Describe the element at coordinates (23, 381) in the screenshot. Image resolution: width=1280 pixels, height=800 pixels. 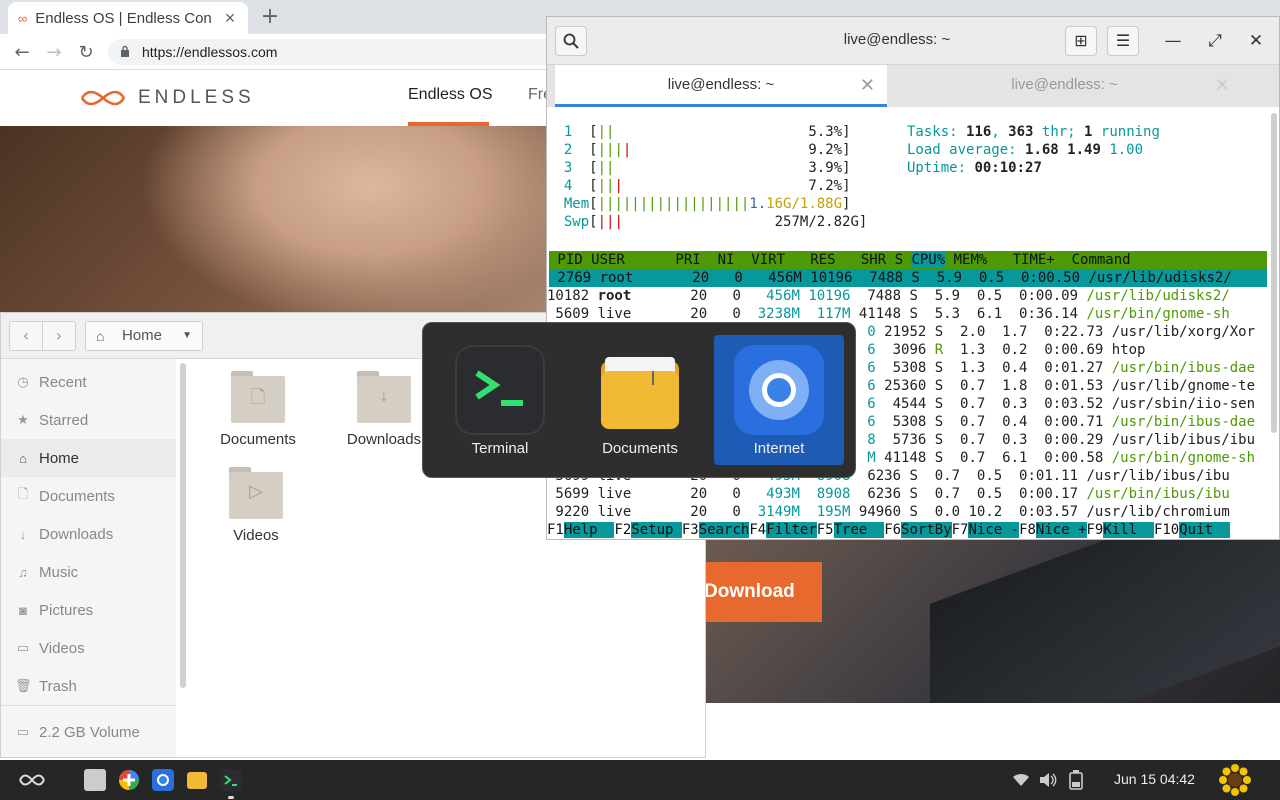
I see `clock-icon: ◷` at that location.